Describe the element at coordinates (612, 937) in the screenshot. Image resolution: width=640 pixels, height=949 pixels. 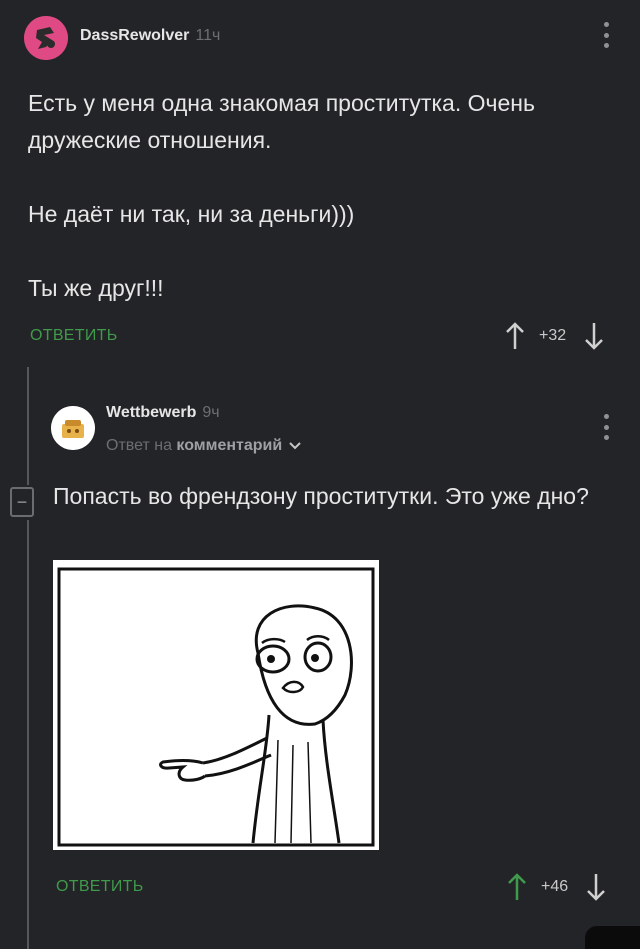
I see `watermark` at that location.